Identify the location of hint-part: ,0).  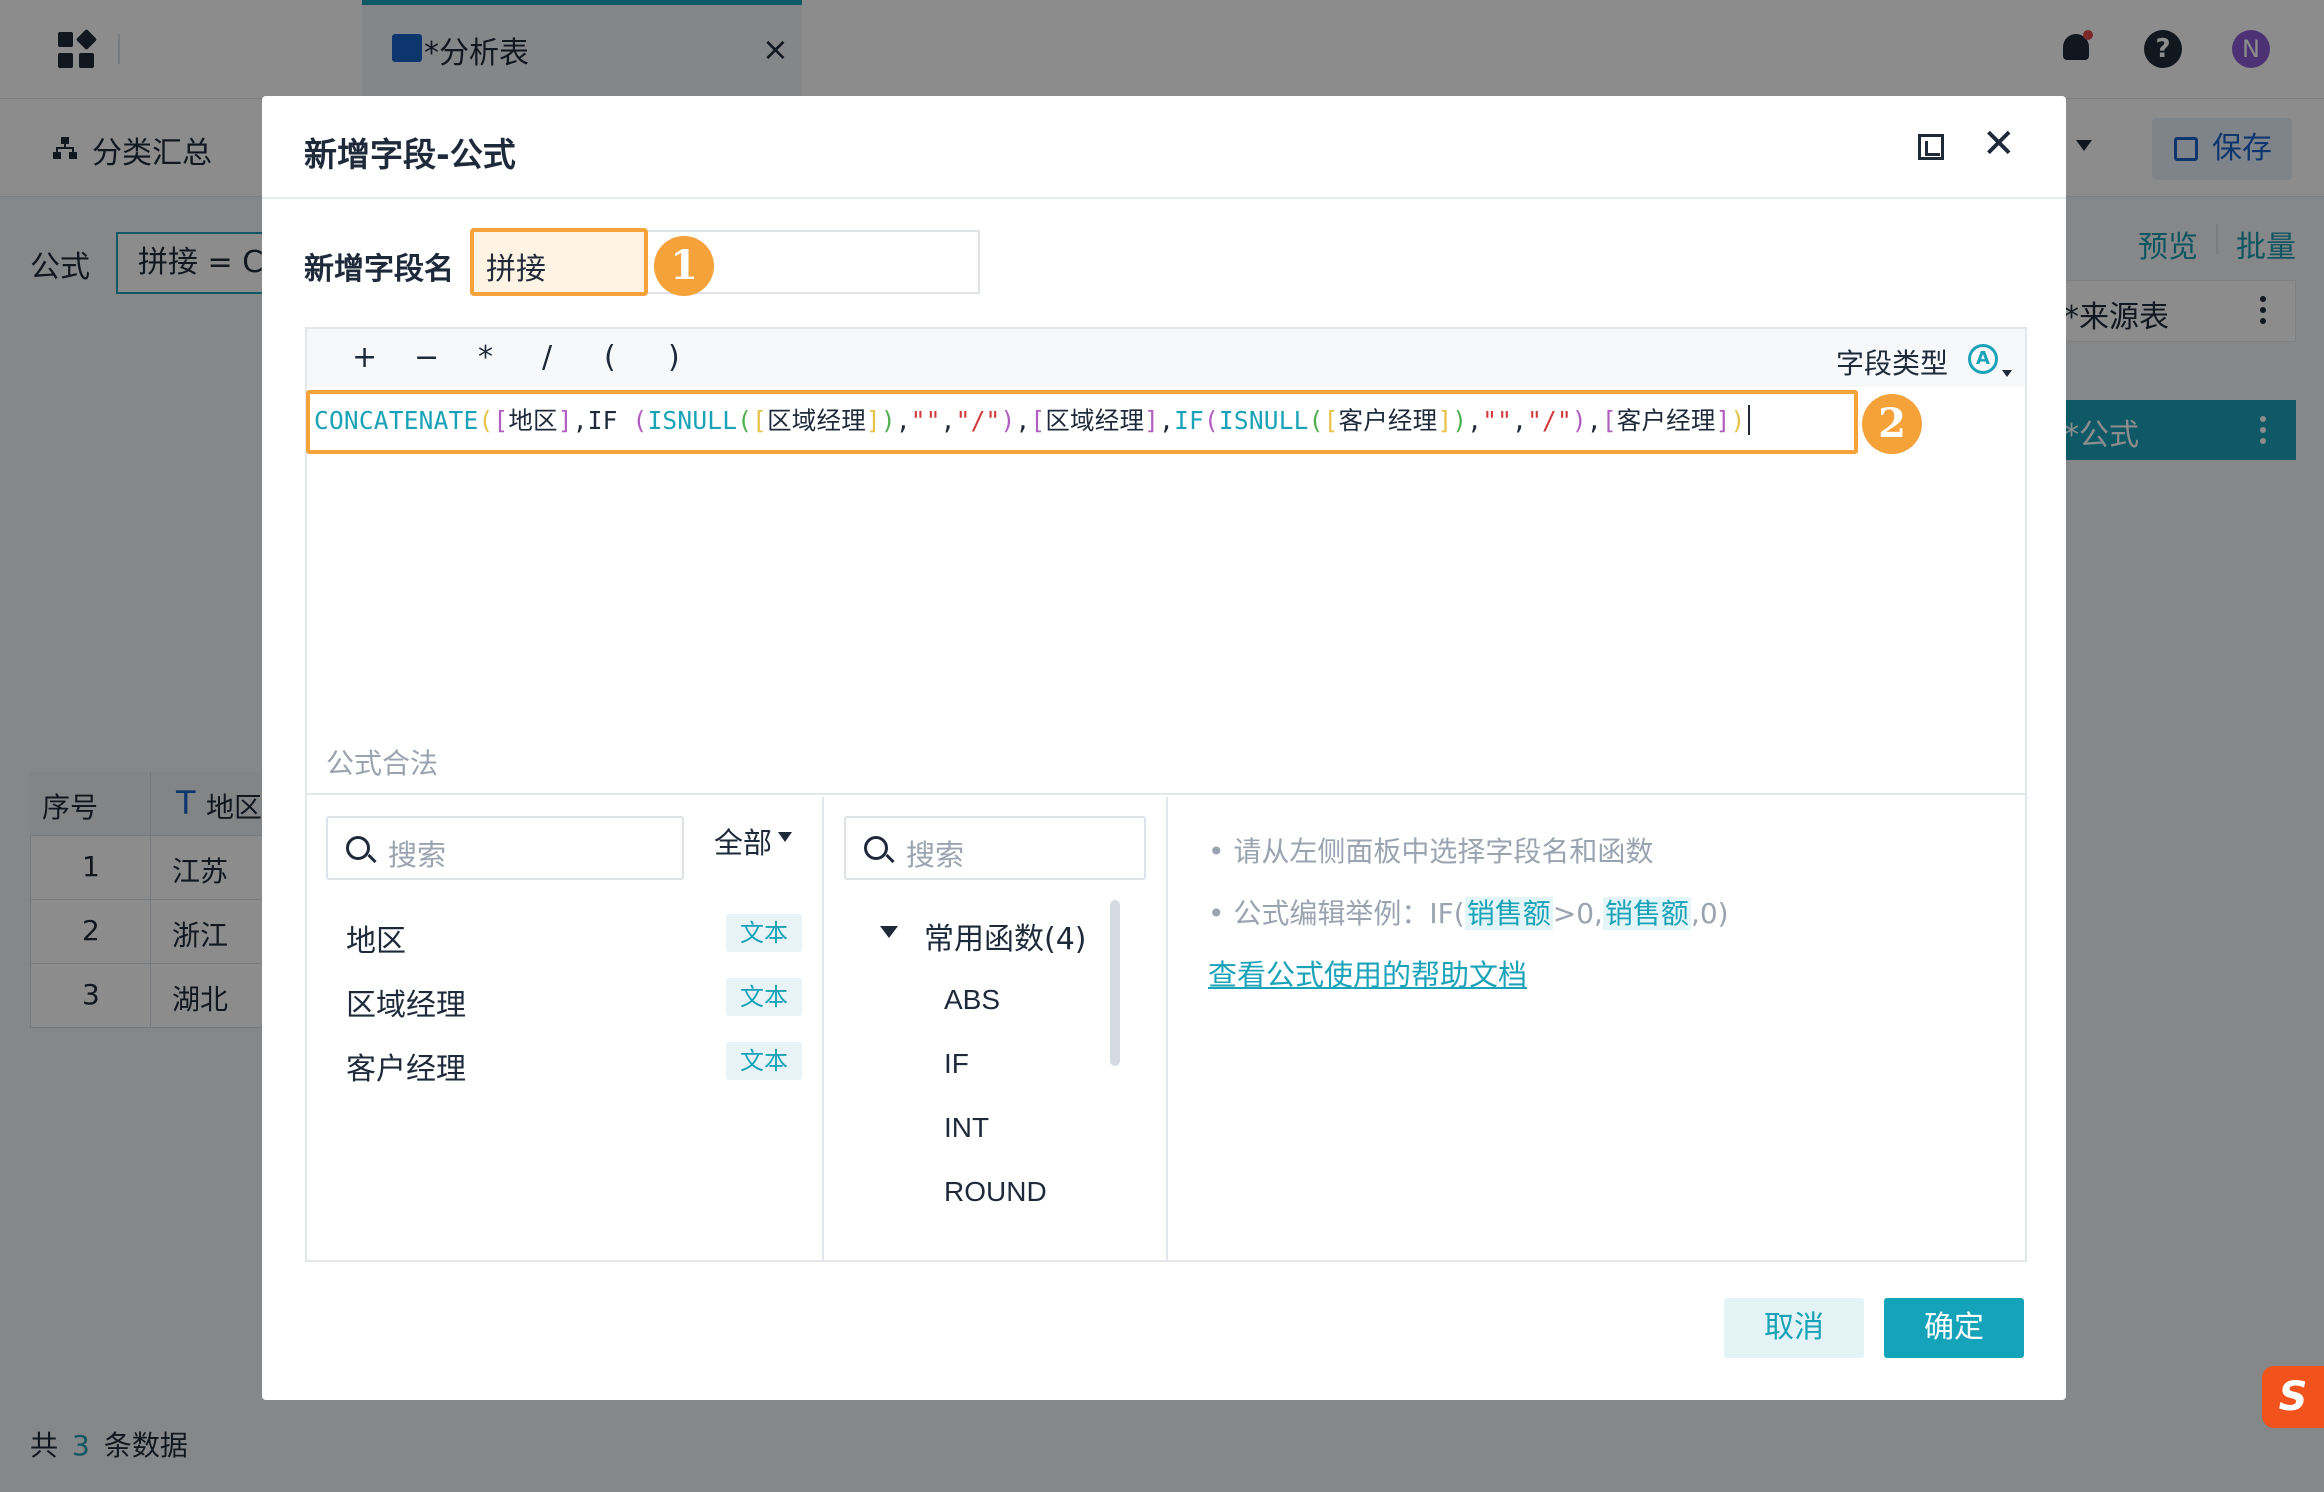
(1709, 913).